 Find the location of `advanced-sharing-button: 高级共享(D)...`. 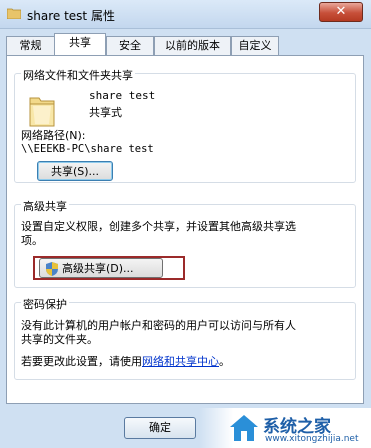

advanced-sharing-button: 高级共享(D)... is located at coordinates (101, 268).